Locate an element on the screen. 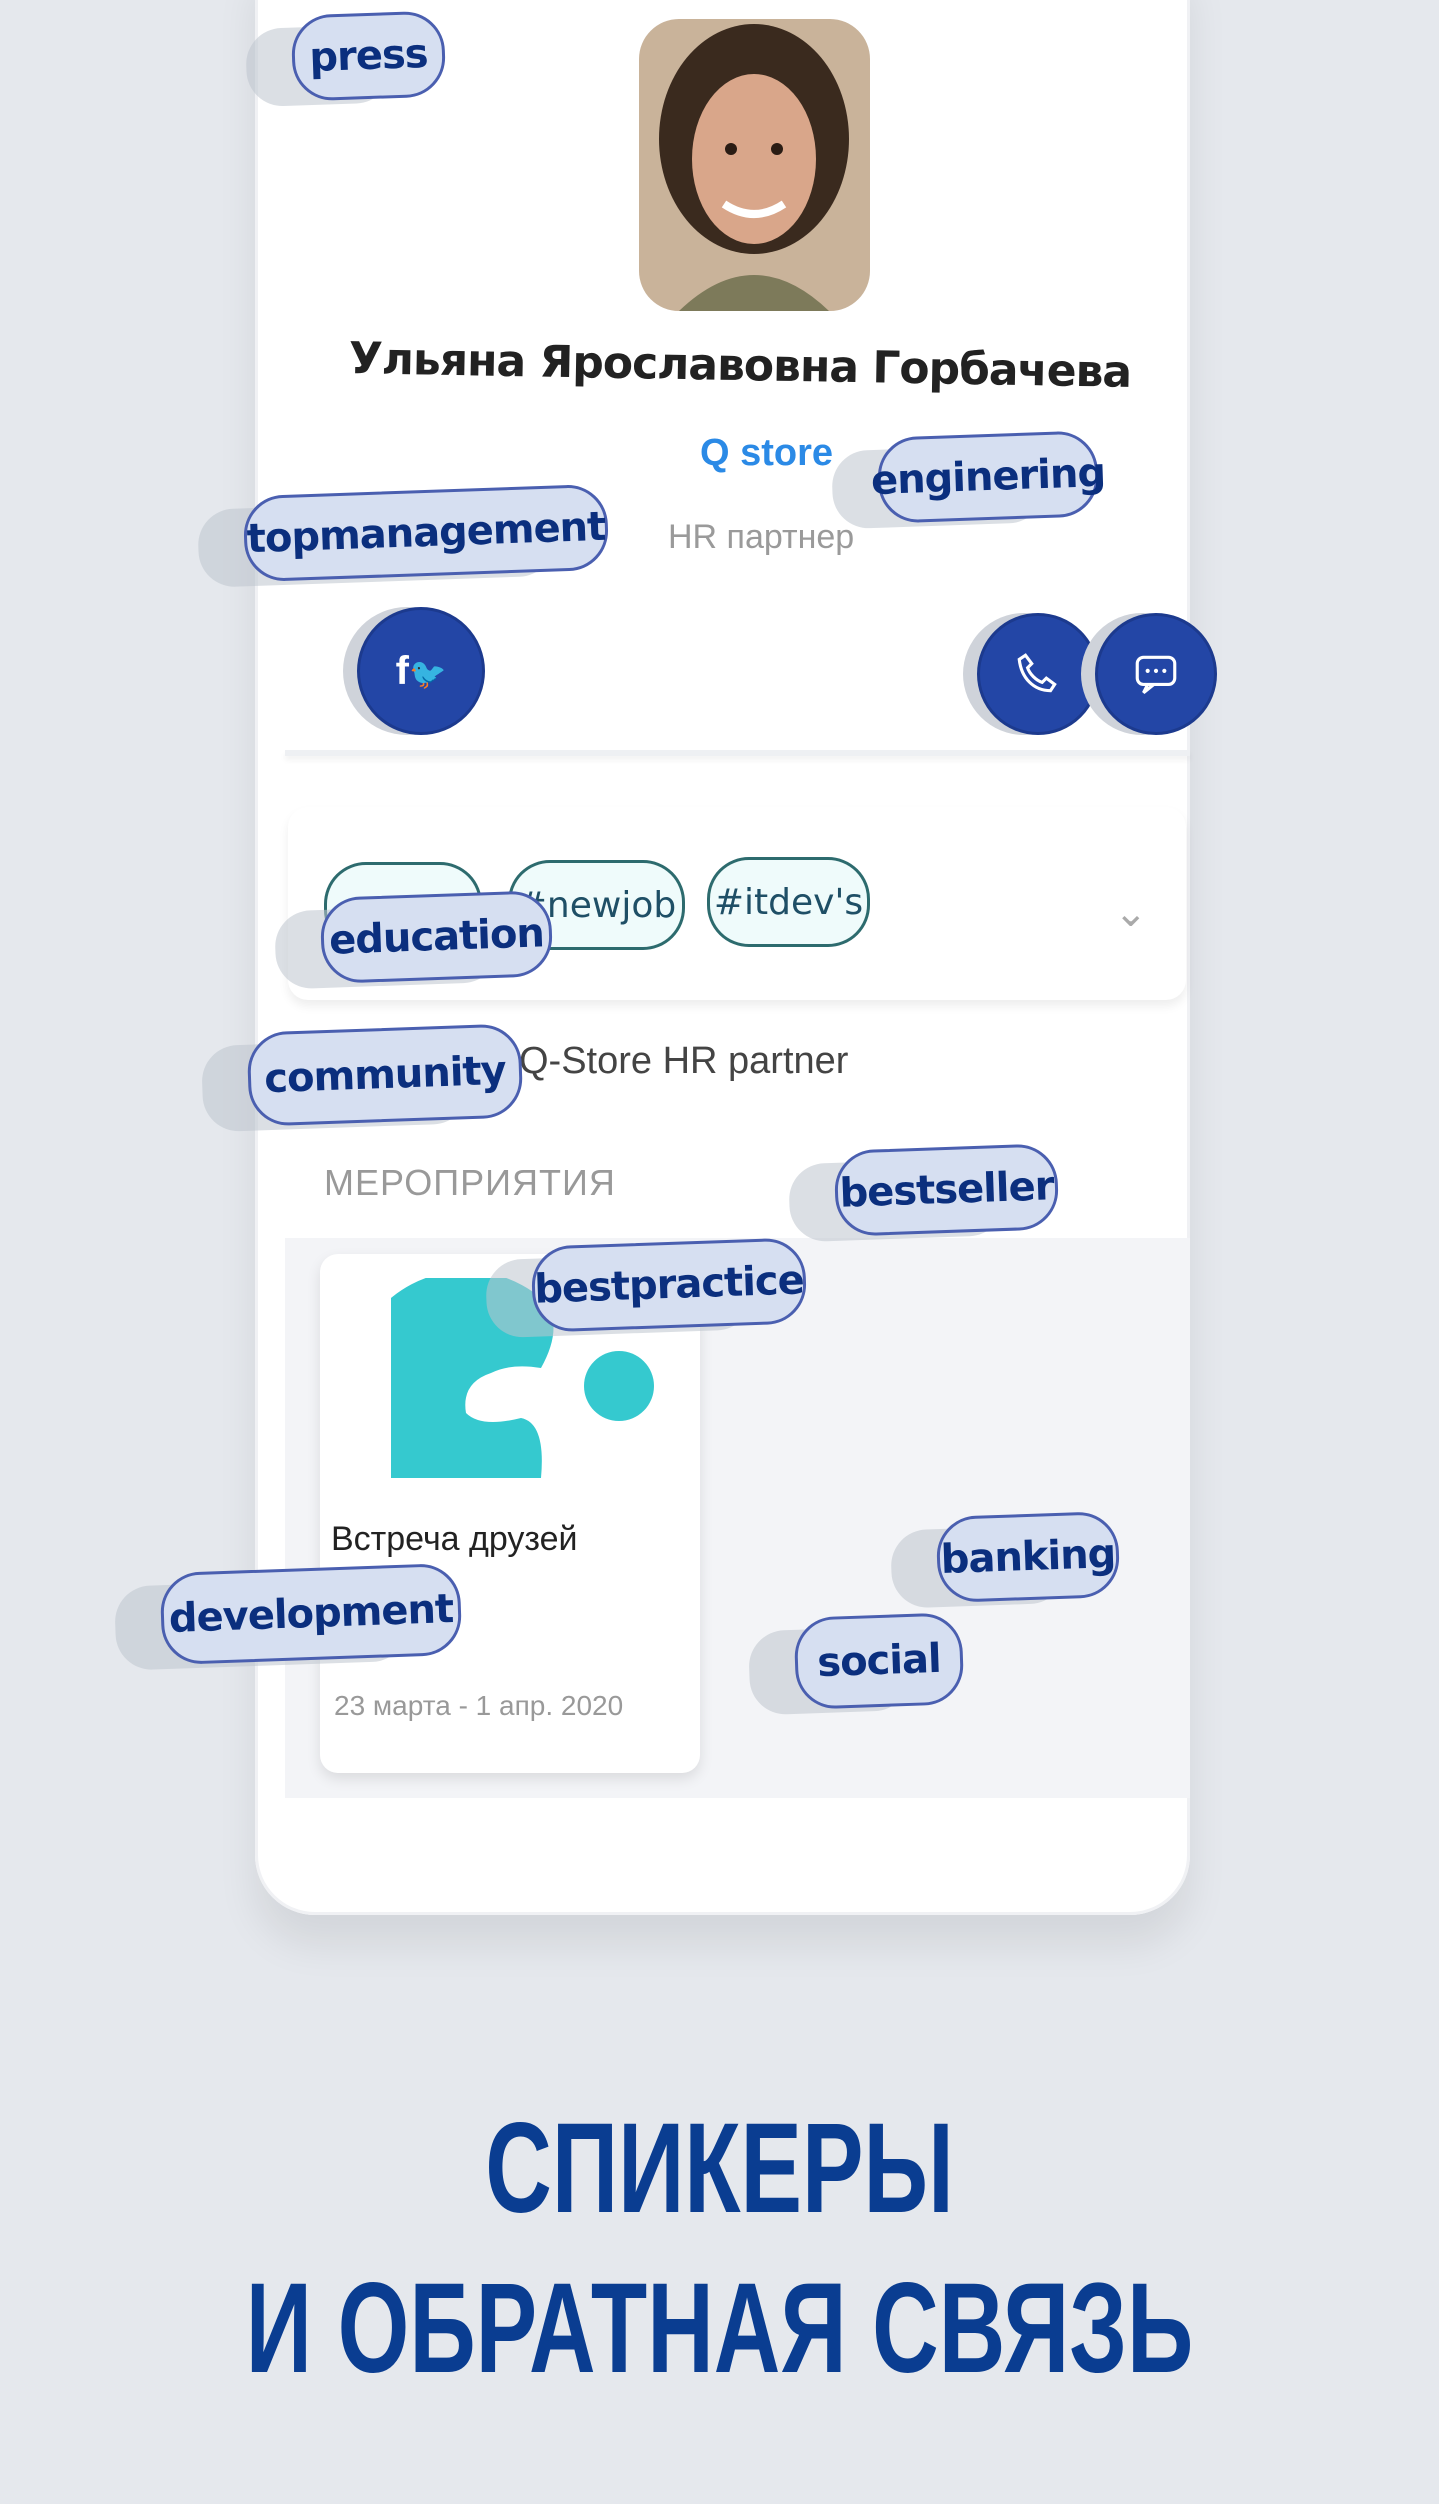  headline-line-1: СПИКЕРЫ is located at coordinates (719, 2168).